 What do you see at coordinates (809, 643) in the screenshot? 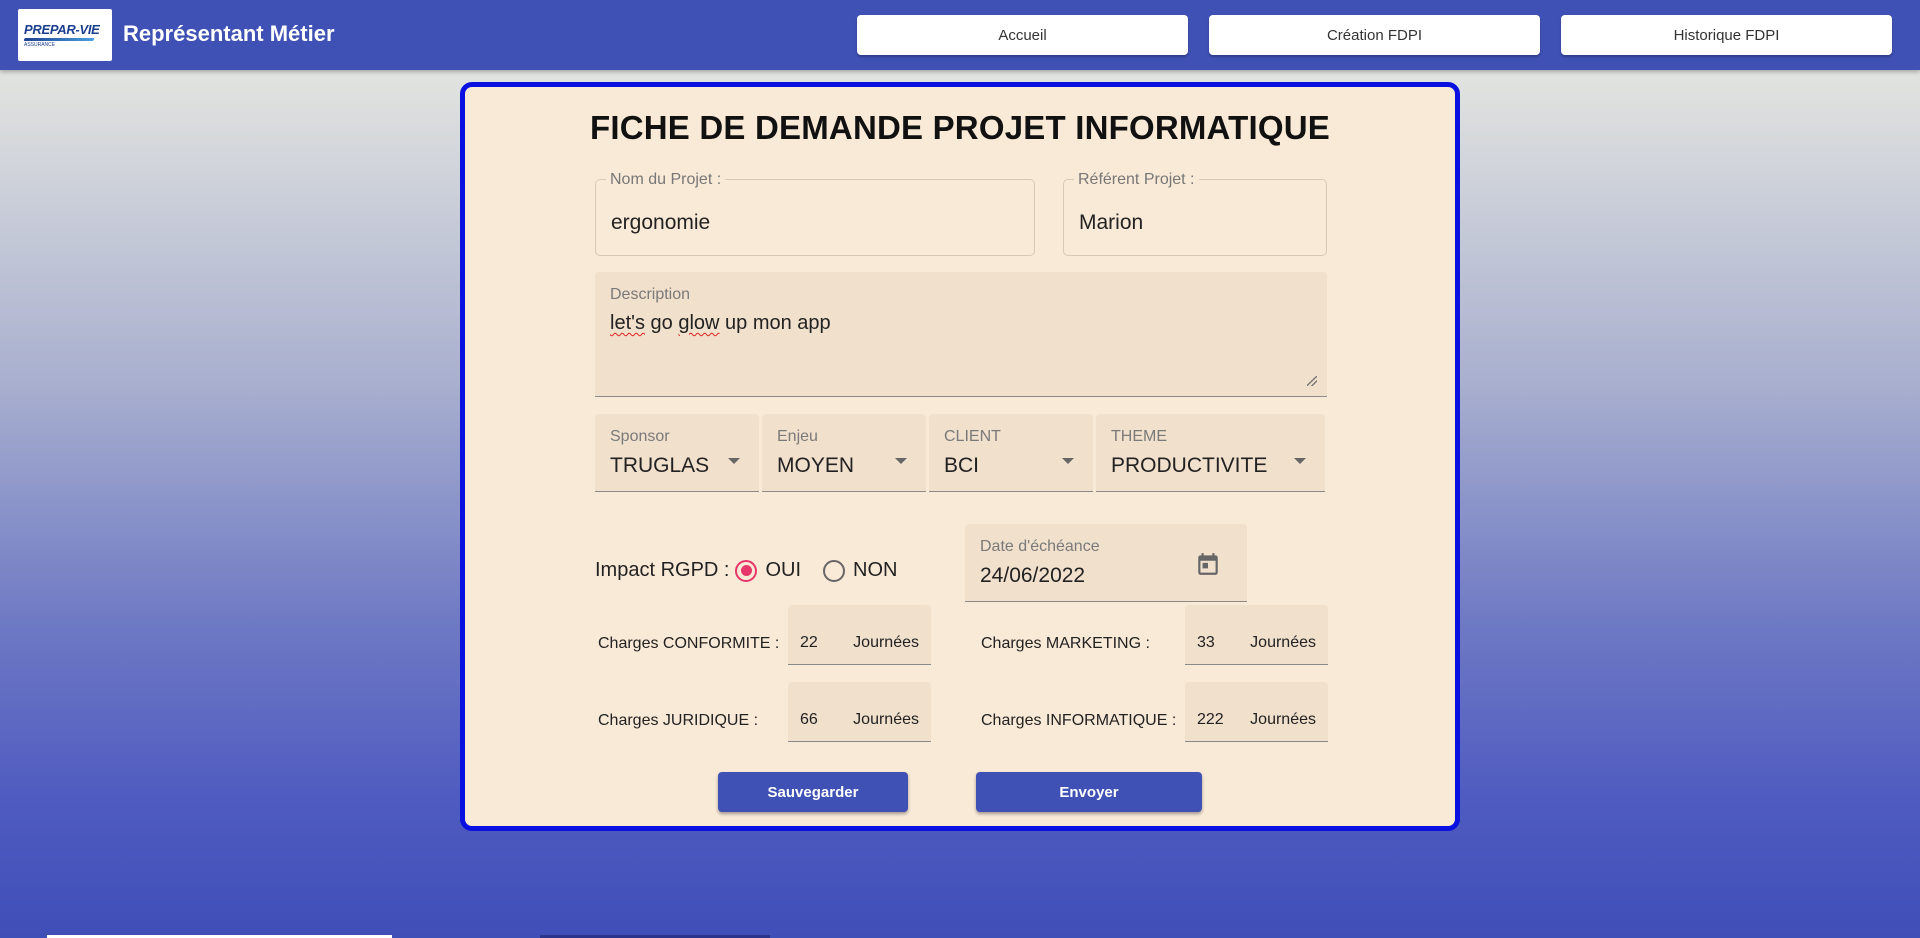
I see `charges-conformite-value: 22` at bounding box center [809, 643].